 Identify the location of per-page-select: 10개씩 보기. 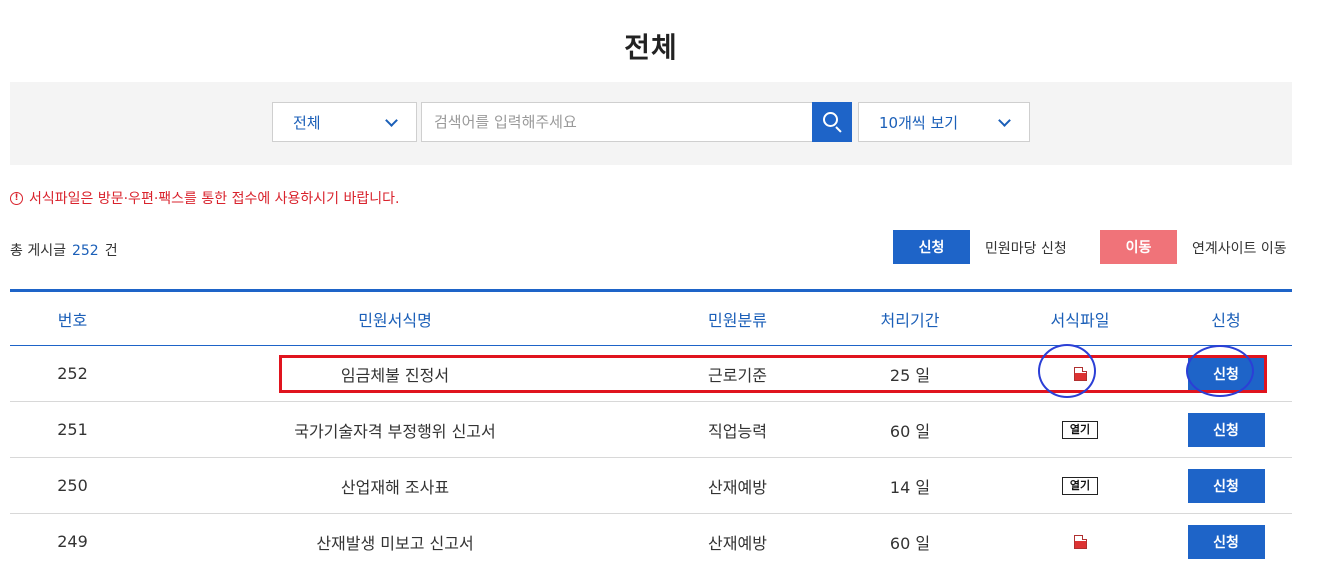
(944, 122).